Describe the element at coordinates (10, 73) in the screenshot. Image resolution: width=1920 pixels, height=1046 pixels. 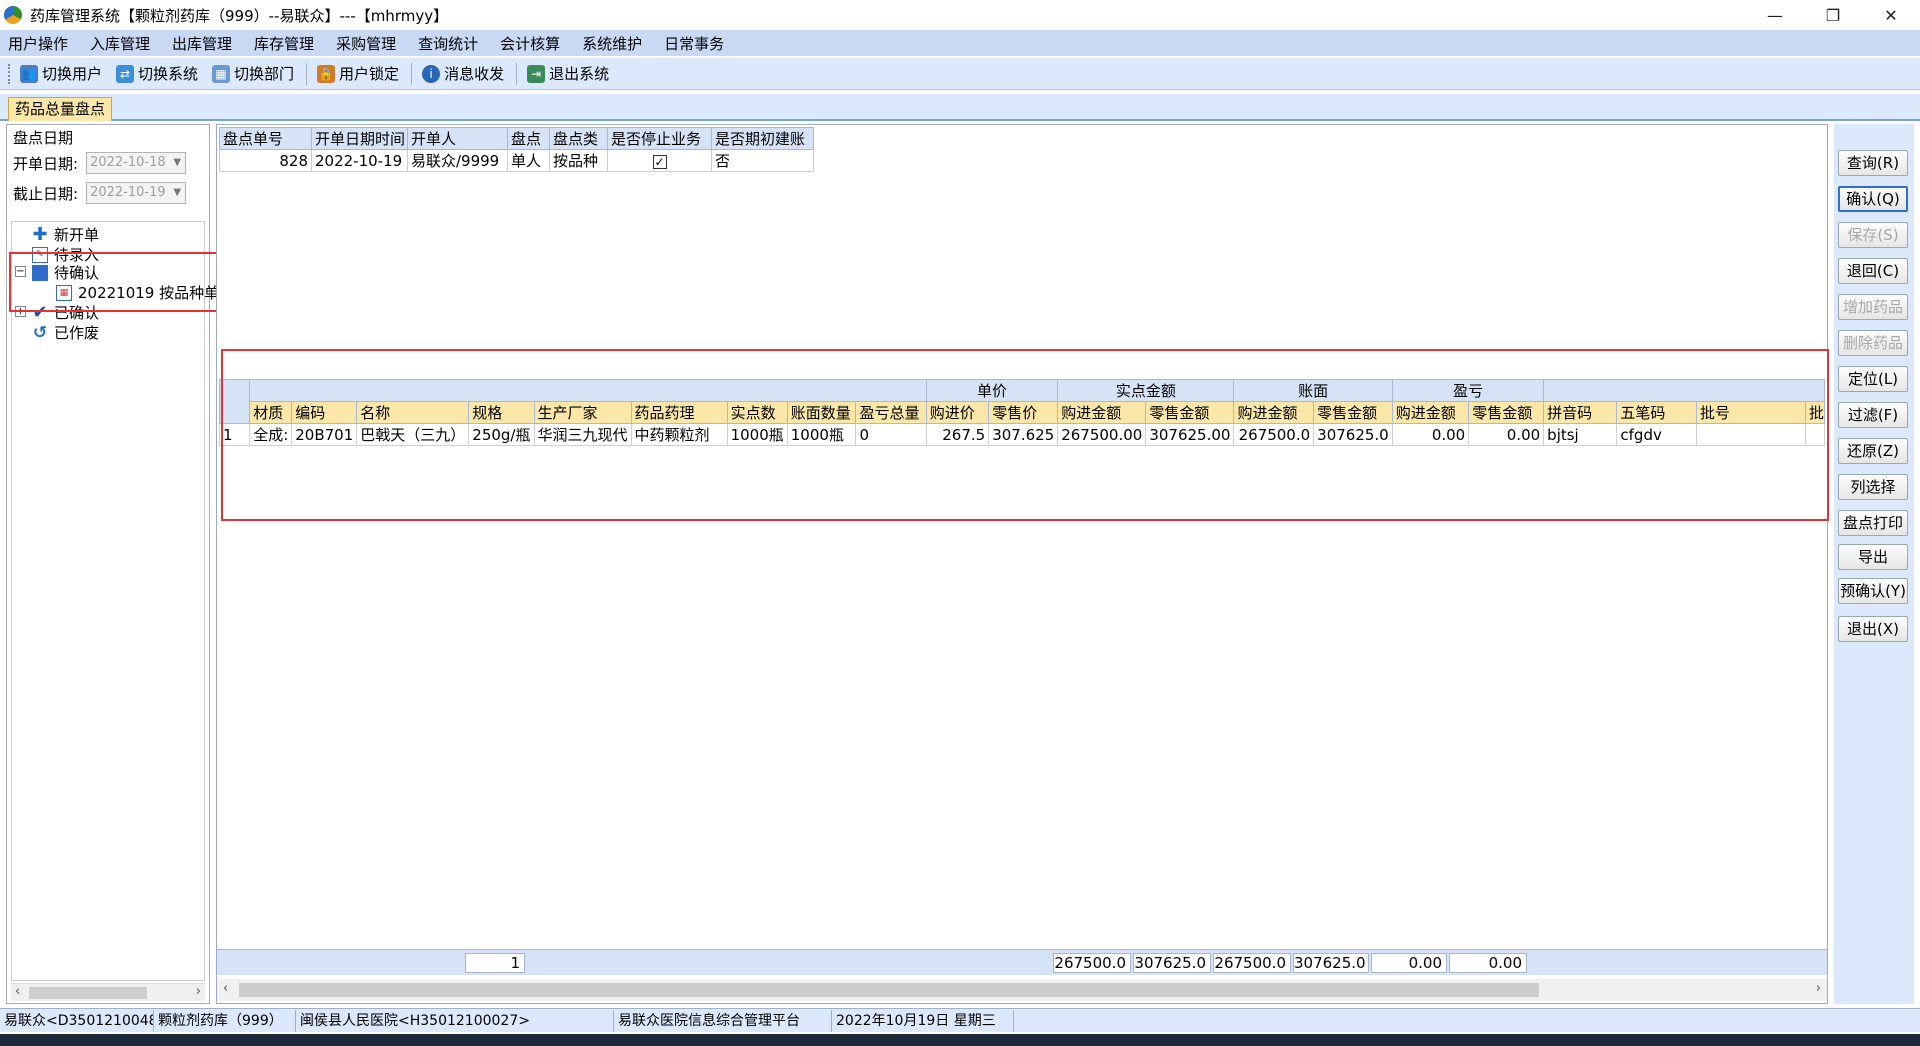
I see `toolbar-grip` at that location.